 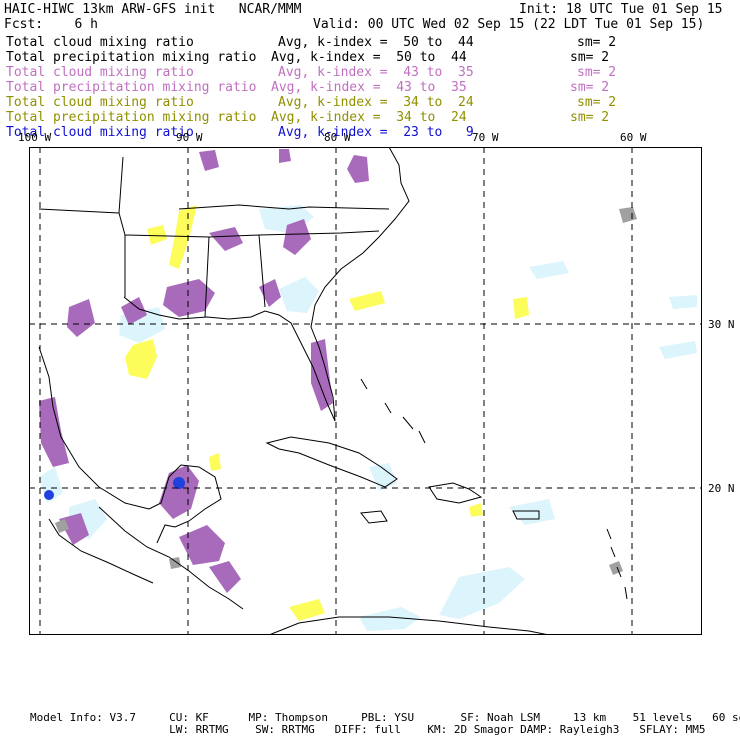 I want to click on legend-name-4: Total precipitation mixing ratio, so click(x=131, y=87).